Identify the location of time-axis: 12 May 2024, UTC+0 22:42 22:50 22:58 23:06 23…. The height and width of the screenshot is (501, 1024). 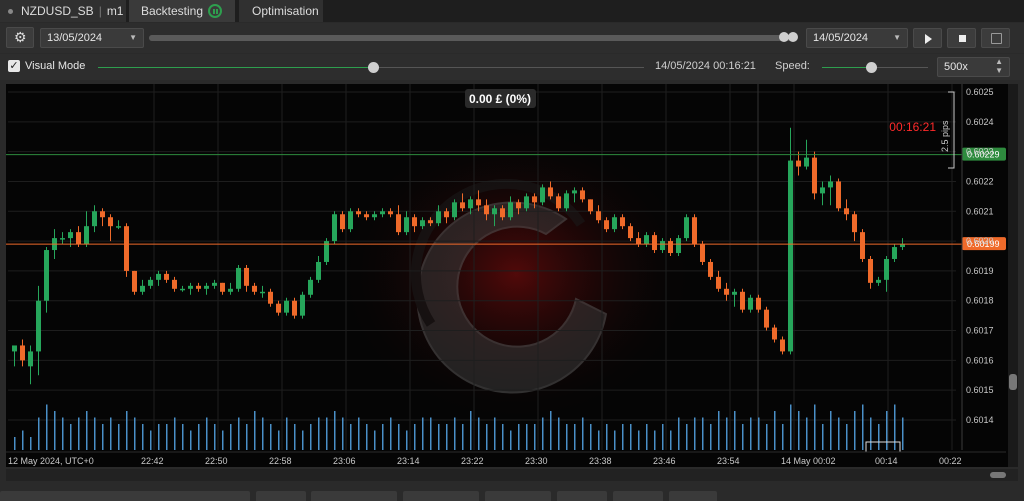
(506, 458).